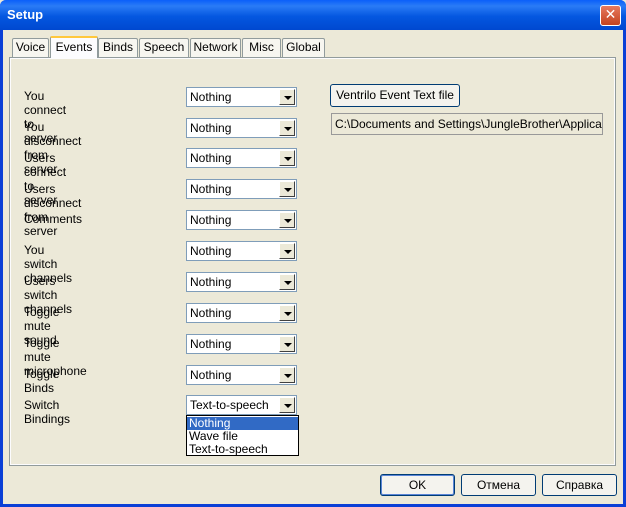 The height and width of the screenshot is (507, 626). Describe the element at coordinates (53, 219) in the screenshot. I see `event-label: Comments` at that location.